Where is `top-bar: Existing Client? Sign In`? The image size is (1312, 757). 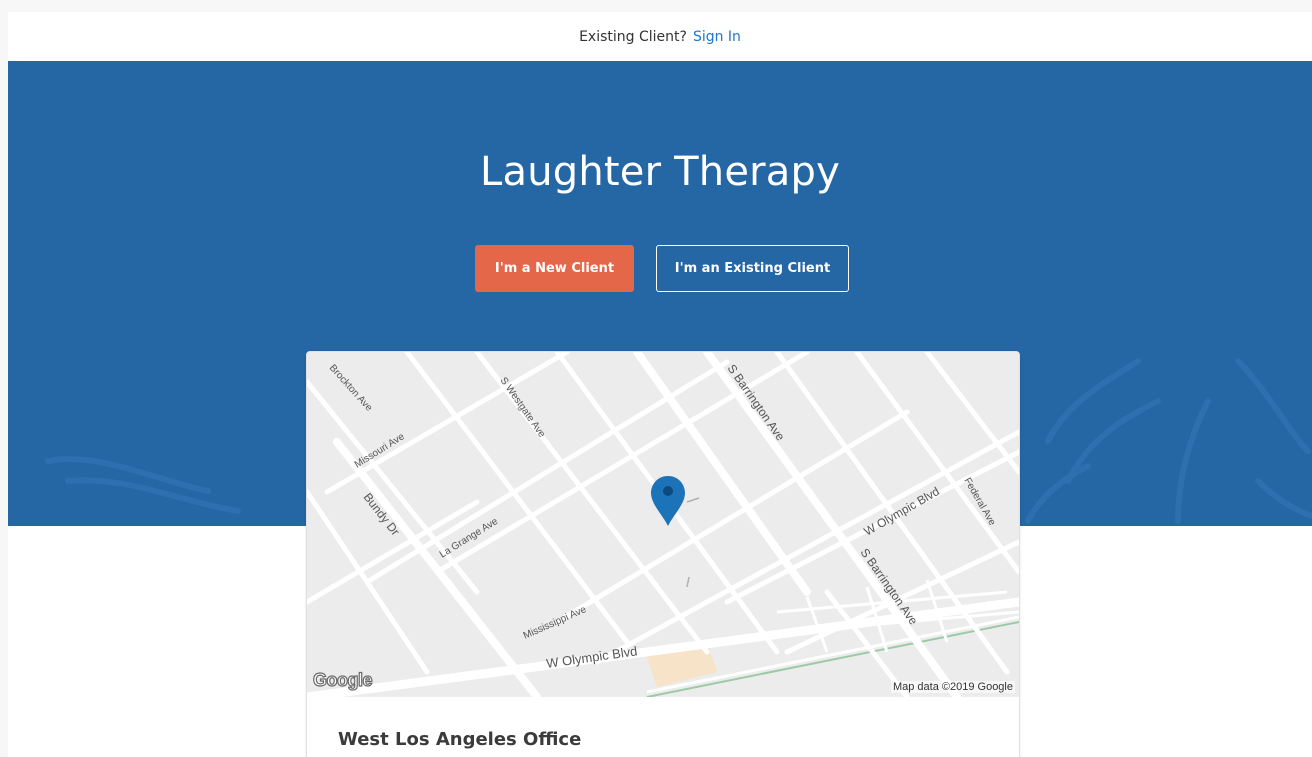
top-bar: Existing Client? Sign In is located at coordinates (660, 36).